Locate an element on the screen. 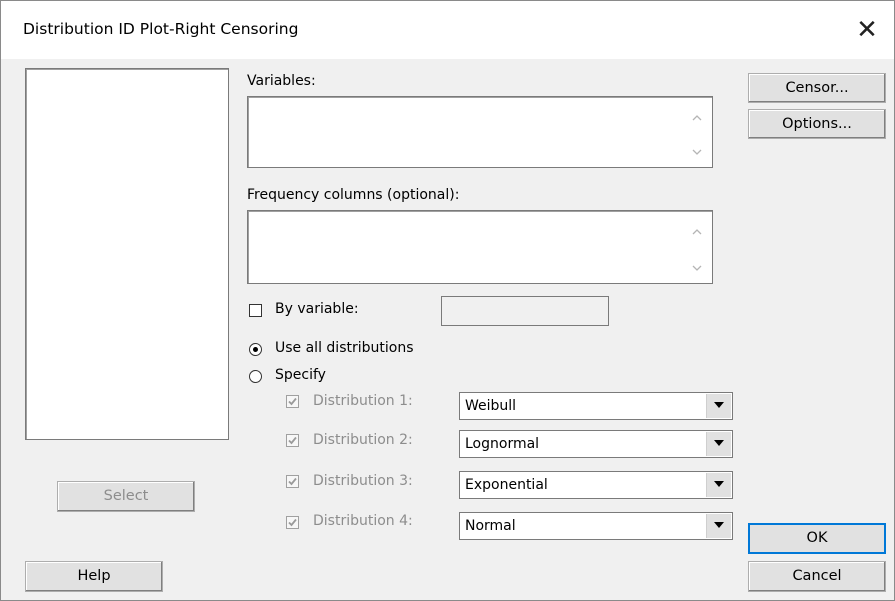  cancel-button: Cancel is located at coordinates (817, 576).